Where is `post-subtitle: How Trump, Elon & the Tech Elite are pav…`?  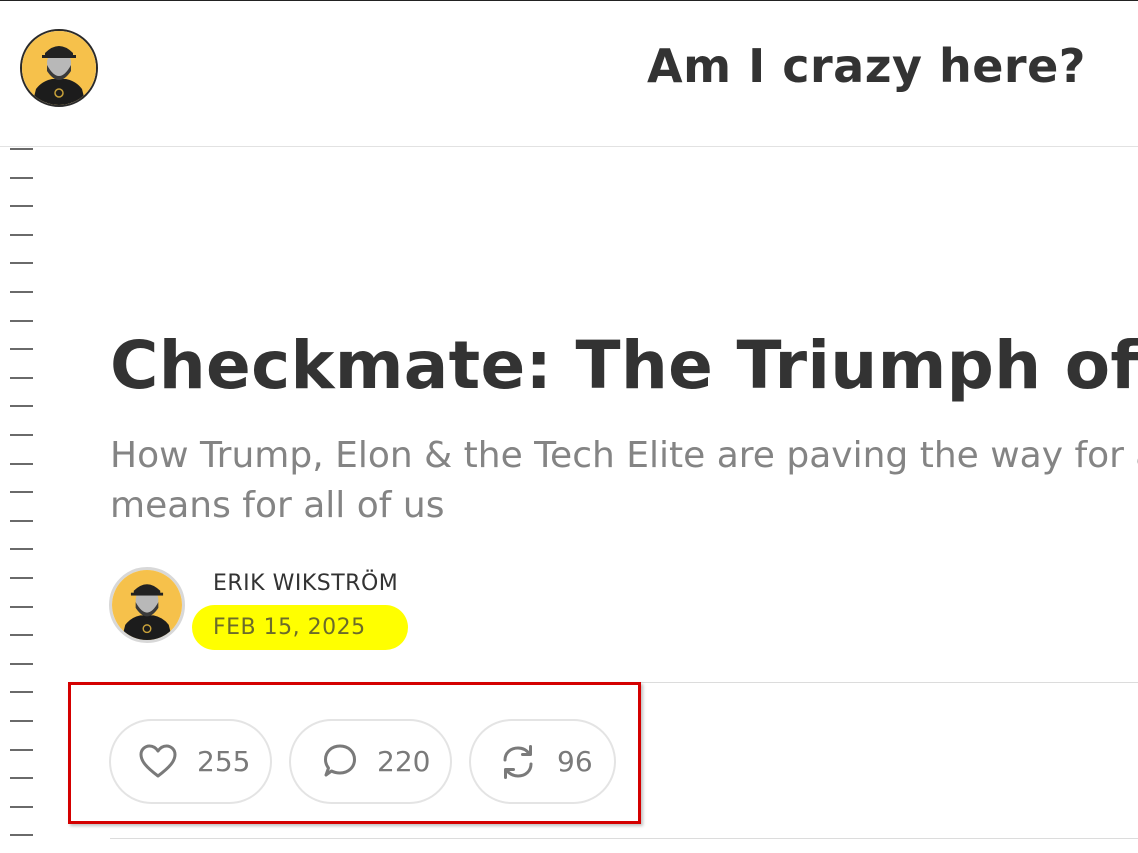 post-subtitle: How Trump, Elon & the Tech Elite are pav… is located at coordinates (624, 480).